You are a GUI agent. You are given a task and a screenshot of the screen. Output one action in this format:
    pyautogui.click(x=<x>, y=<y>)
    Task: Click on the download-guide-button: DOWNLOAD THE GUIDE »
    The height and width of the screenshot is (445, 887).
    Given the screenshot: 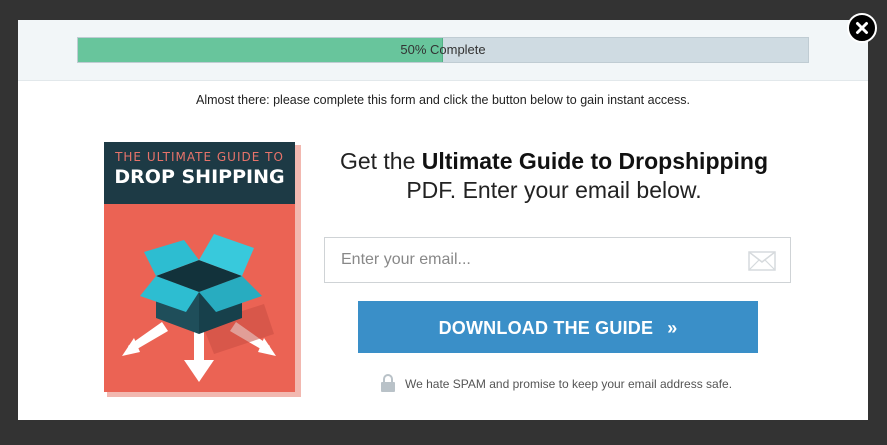 What is the action you would take?
    pyautogui.click(x=558, y=327)
    